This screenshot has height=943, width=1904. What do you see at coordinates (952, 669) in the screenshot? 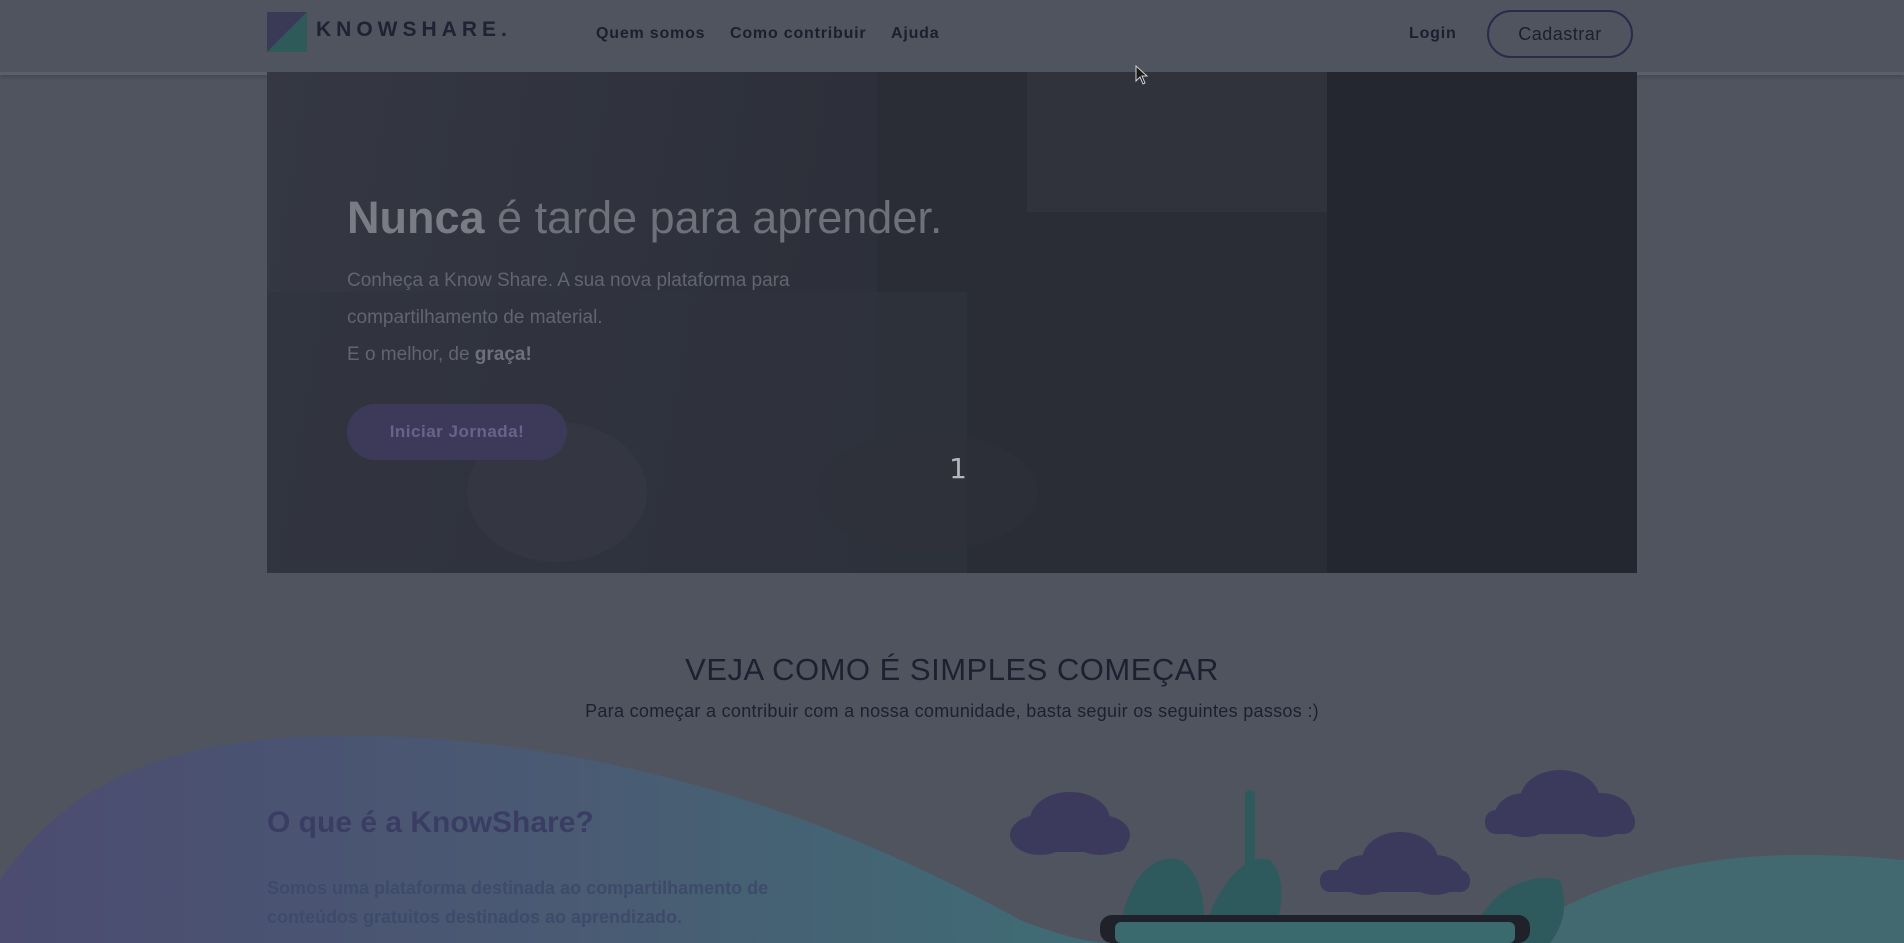
I see `steps-section-title: VEJA COMO É SIMPLES COMEÇAR` at bounding box center [952, 669].